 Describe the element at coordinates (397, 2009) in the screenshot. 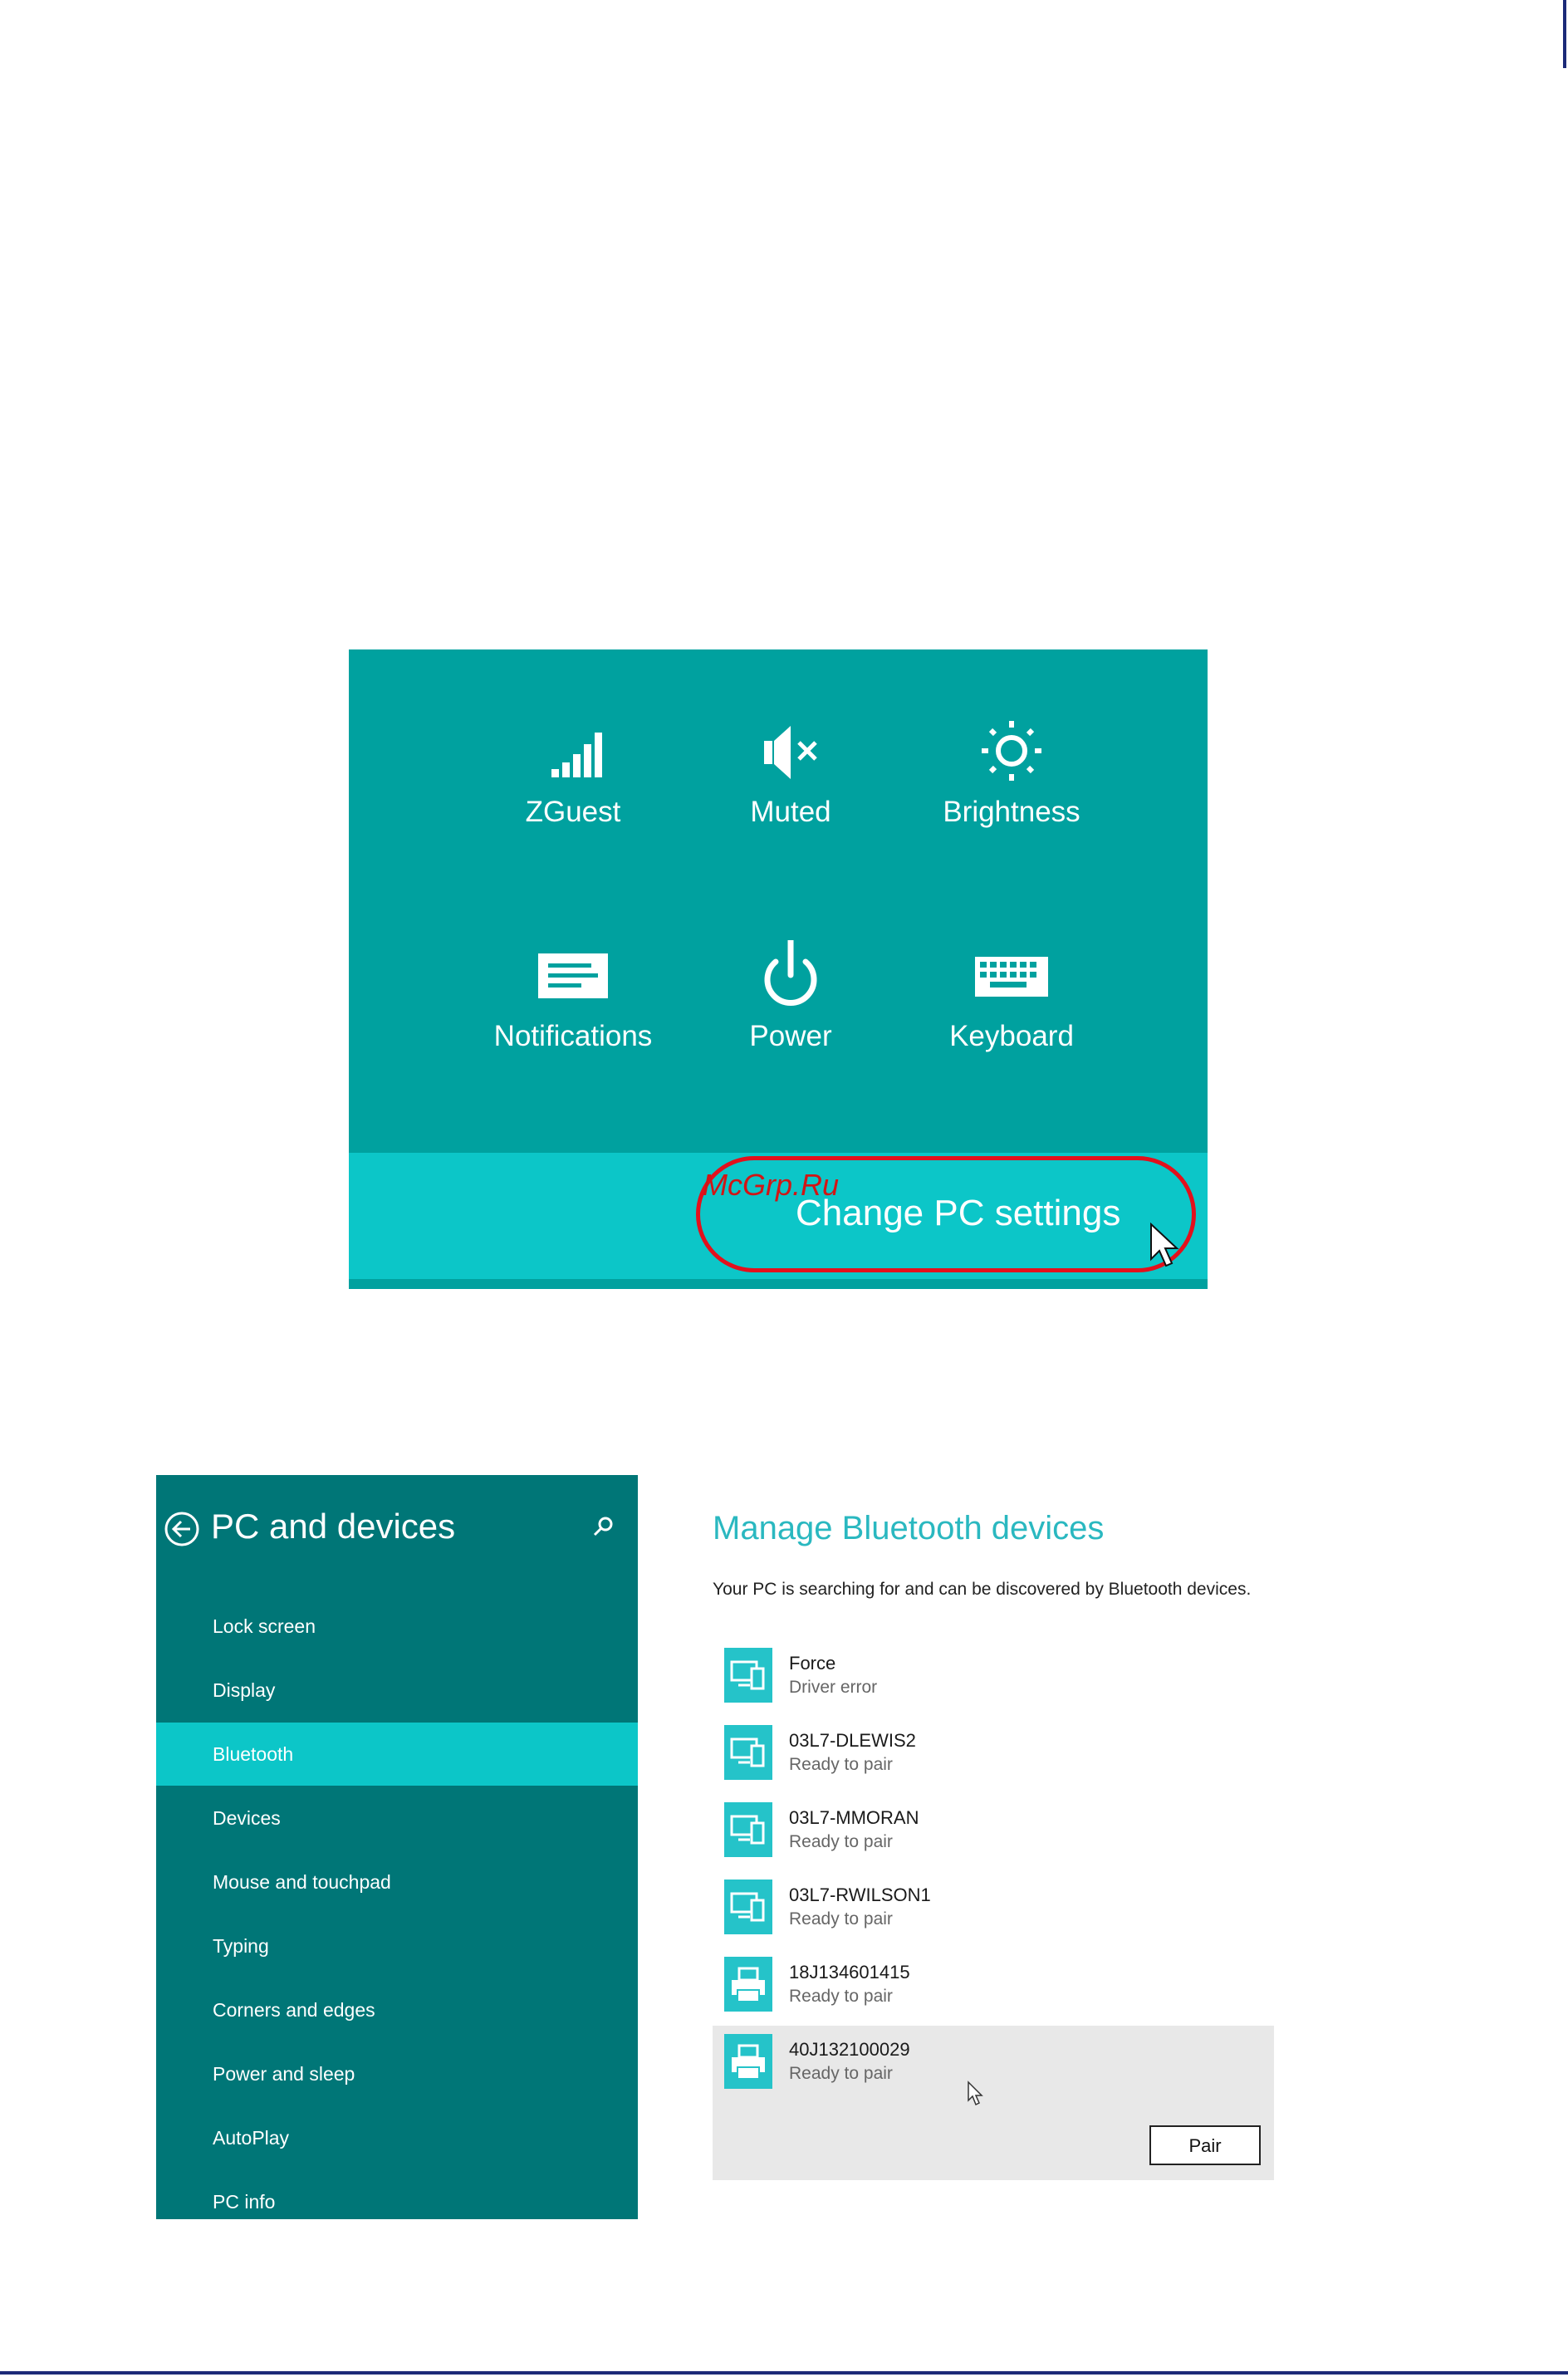

I see `sidebar-item-corners-and-edges: Corners and edges` at that location.